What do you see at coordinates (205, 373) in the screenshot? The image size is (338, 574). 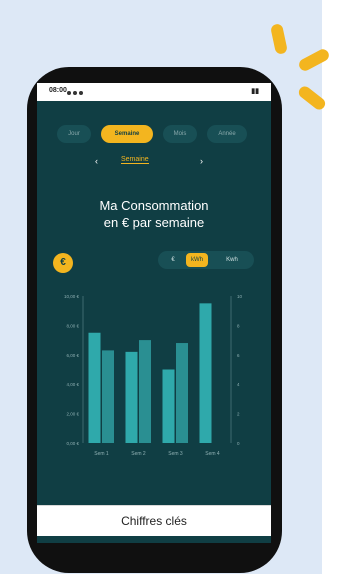 I see `bar-sem-4-s1` at bounding box center [205, 373].